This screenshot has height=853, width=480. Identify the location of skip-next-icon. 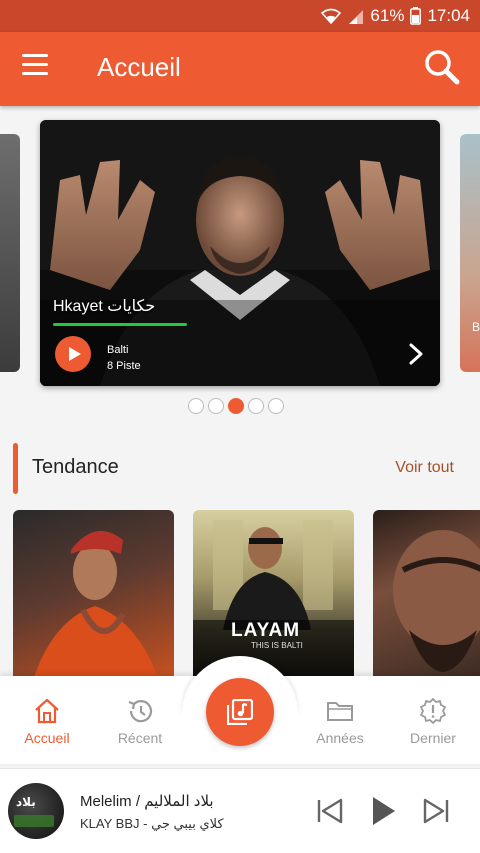
(436, 811).